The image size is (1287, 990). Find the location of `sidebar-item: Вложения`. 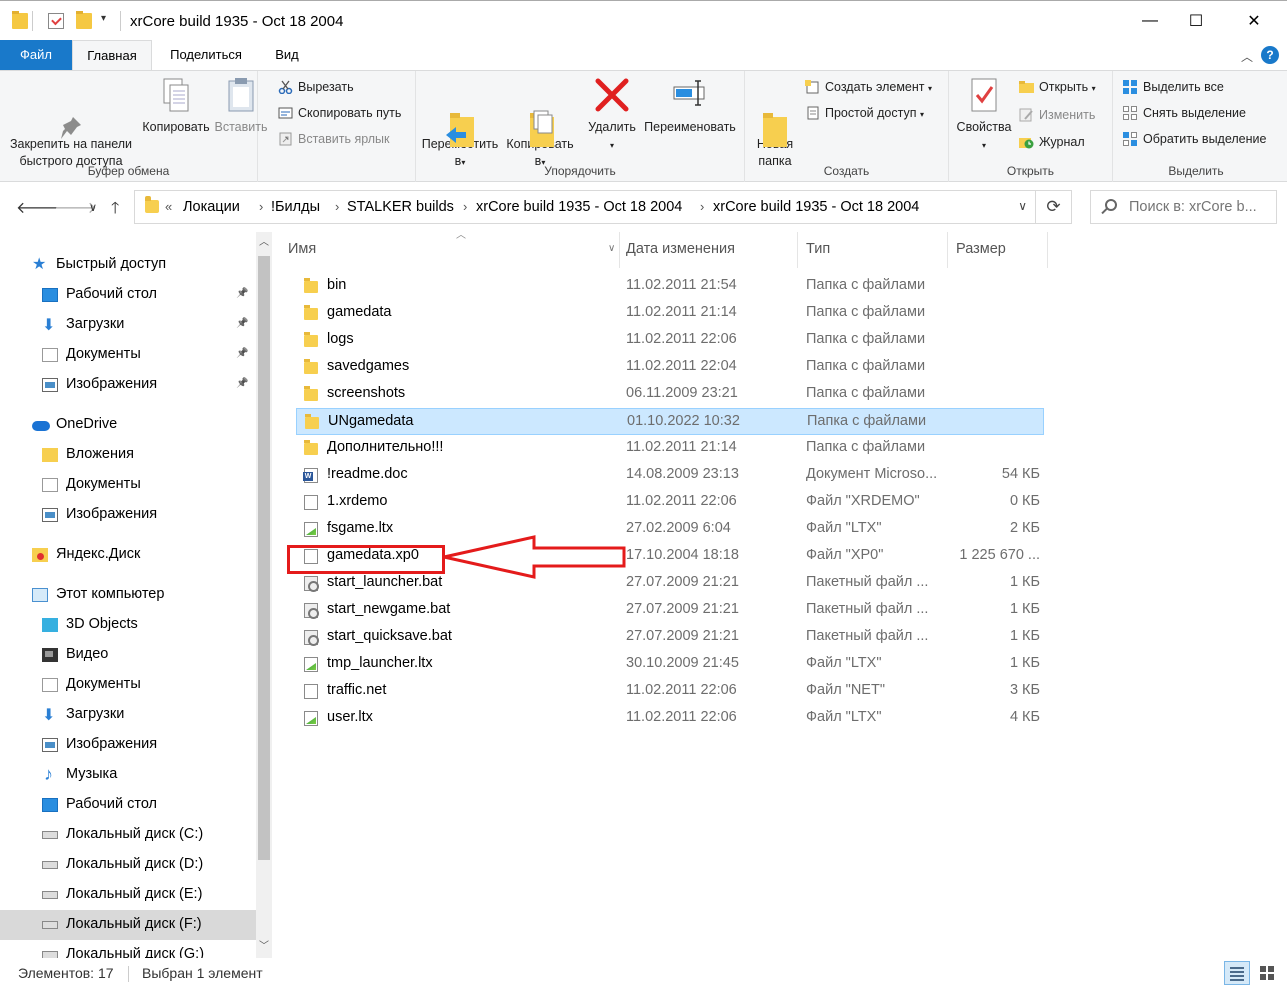

sidebar-item: Вложения is located at coordinates (128, 455).